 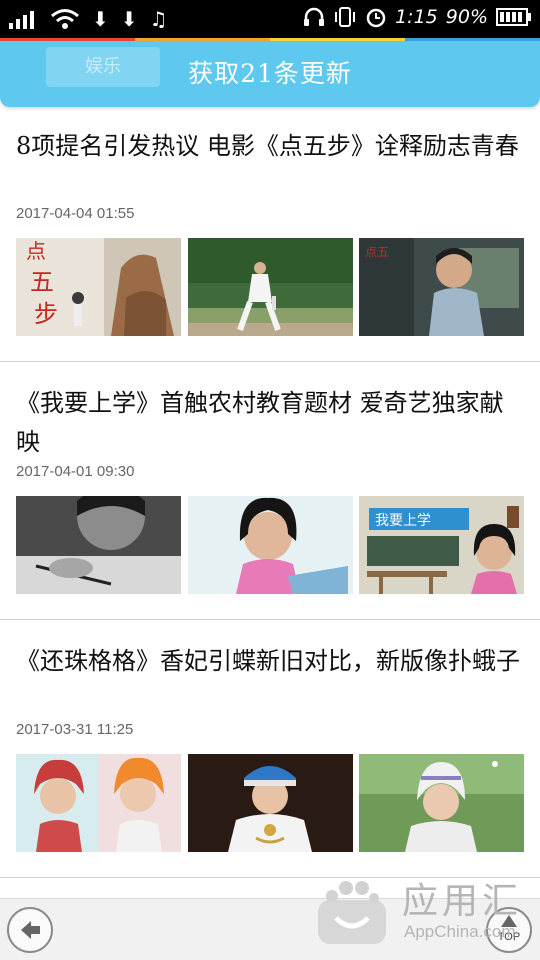 I want to click on scroll-to-top-label: TOP, so click(x=509, y=937).